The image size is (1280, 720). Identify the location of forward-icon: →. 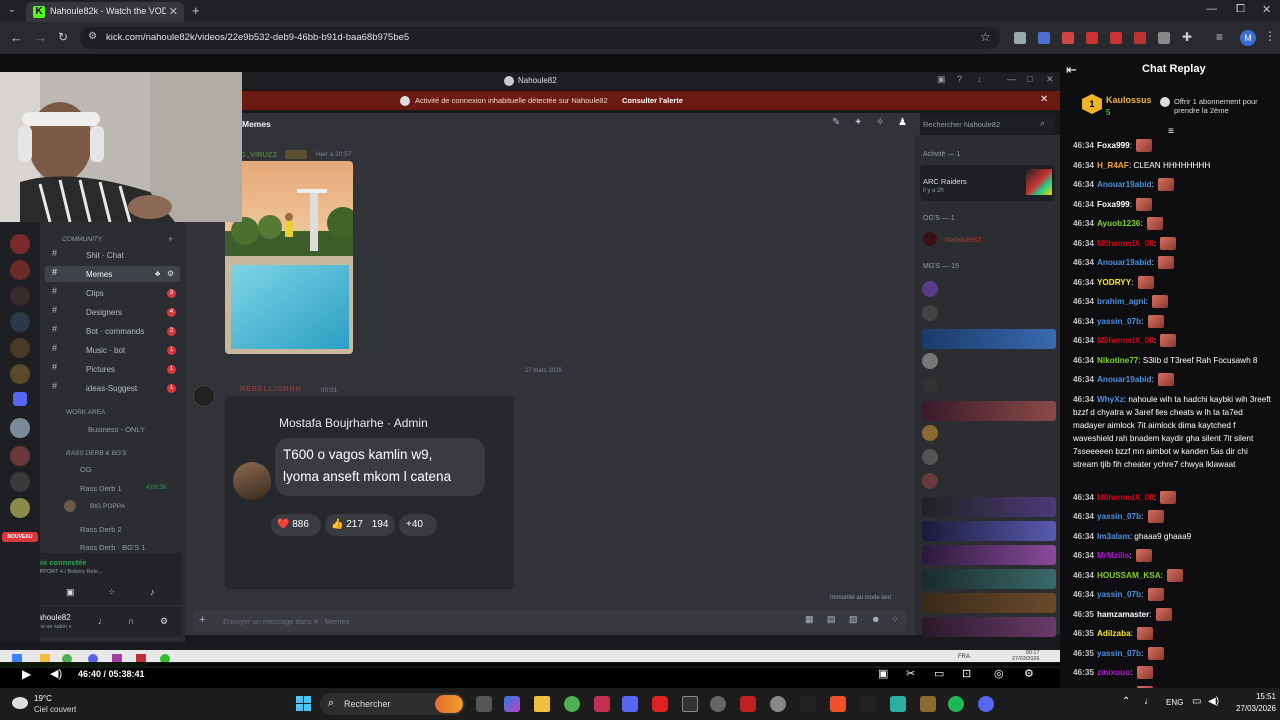
(40, 37).